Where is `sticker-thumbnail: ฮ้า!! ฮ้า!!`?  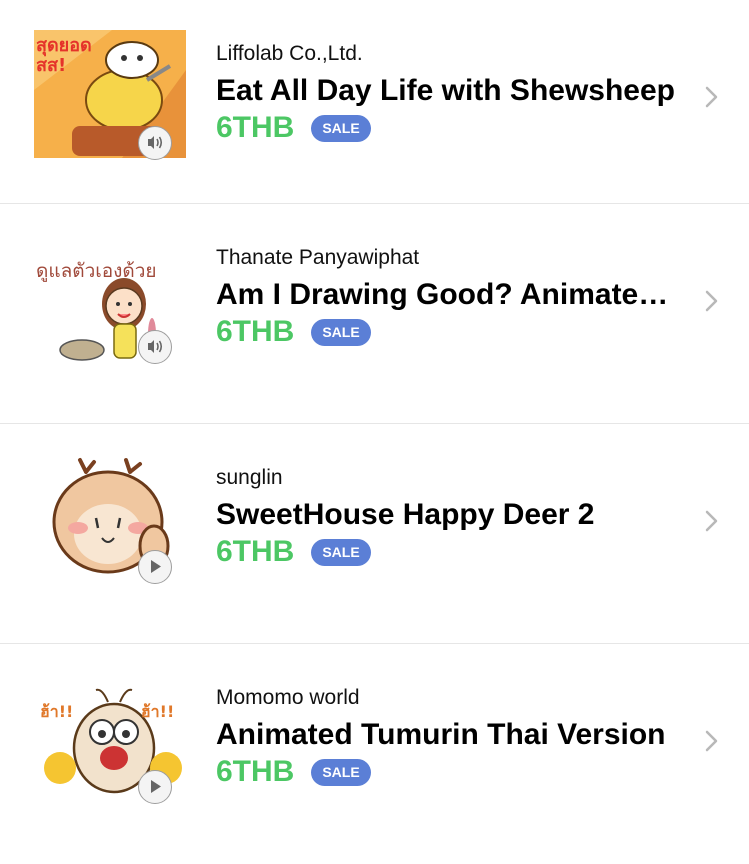
sticker-thumbnail: ฮ้า!! ฮ้า!! is located at coordinates (110, 739).